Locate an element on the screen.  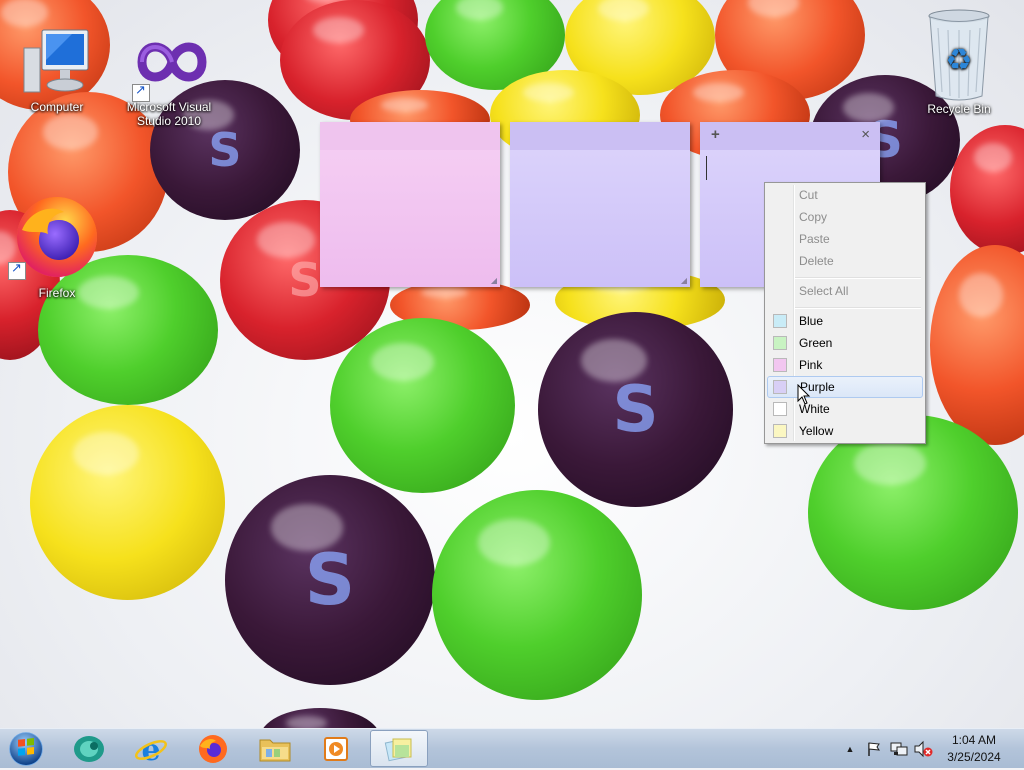
menu-item-delete: Delete is located at coordinates (845, 261).